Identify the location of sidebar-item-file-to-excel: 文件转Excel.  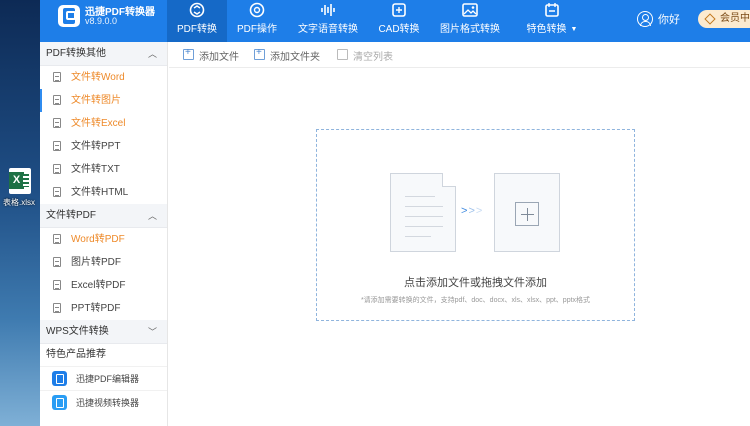
(103, 123).